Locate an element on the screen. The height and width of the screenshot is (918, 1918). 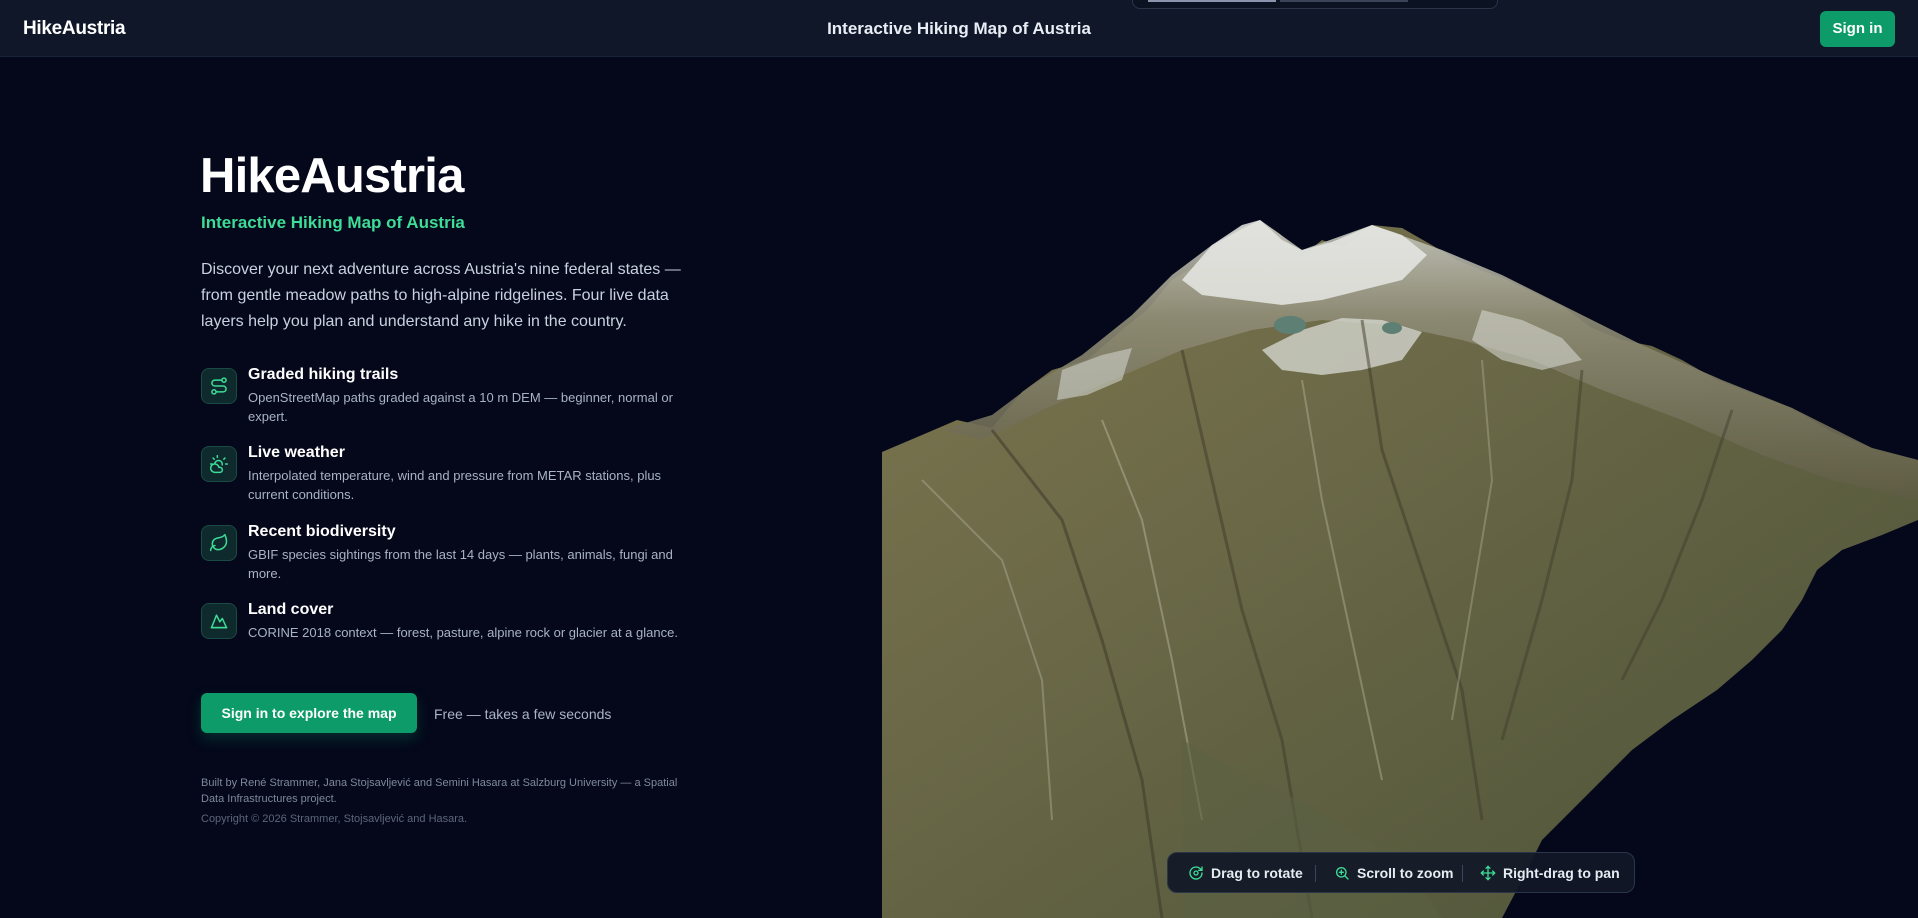
feature-title: Live weather is located at coordinates (296, 452).